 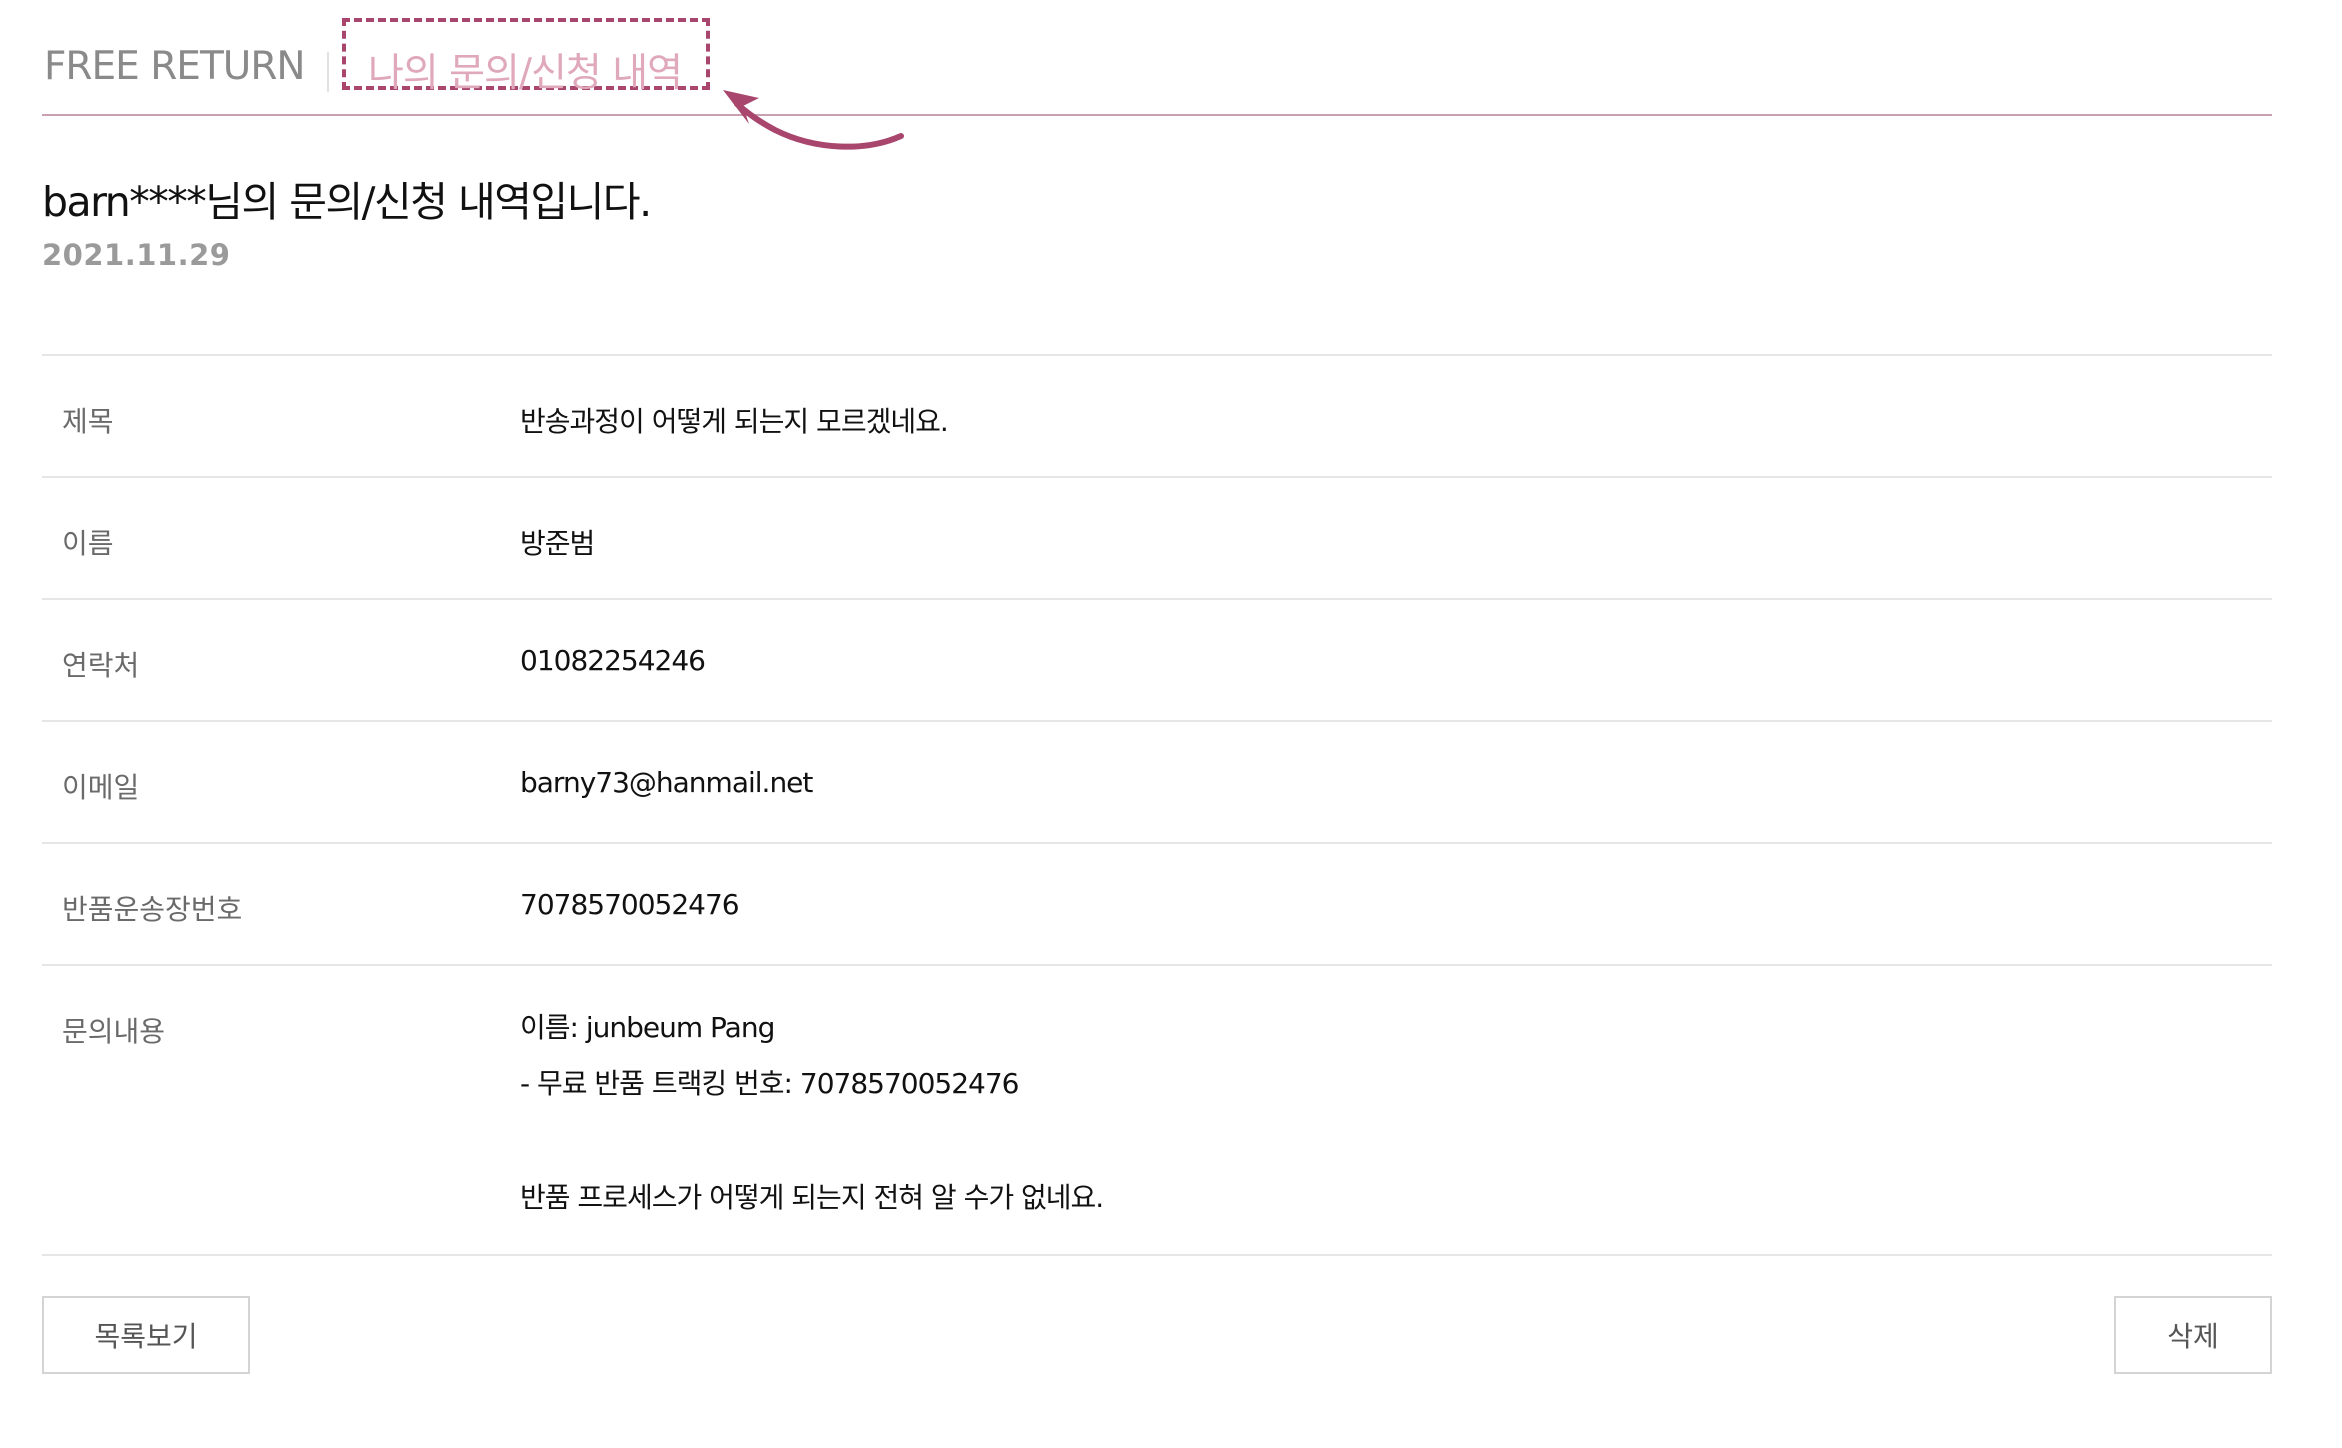 I want to click on tab-my-inquiries-label: 나의 문의/신청 내역, so click(x=525, y=73).